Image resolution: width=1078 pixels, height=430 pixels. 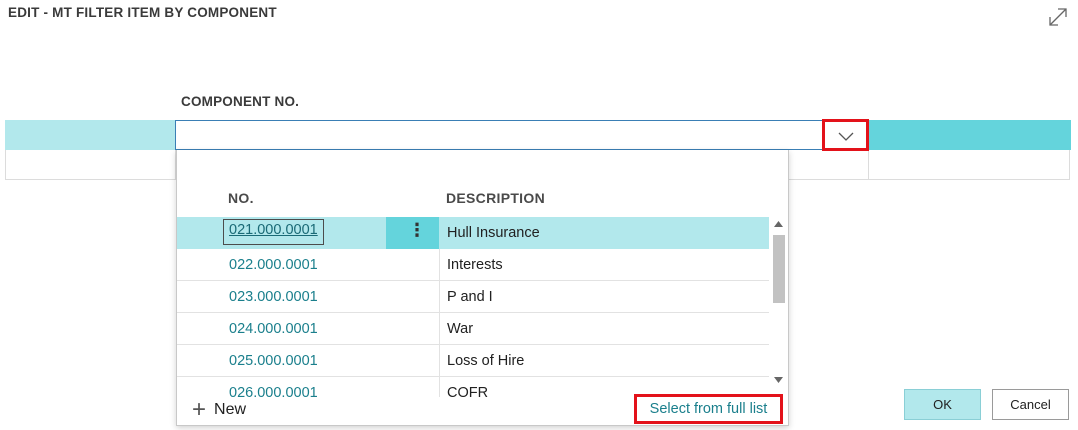 I want to click on item-no-link: 024.000.0001, so click(x=273, y=329).